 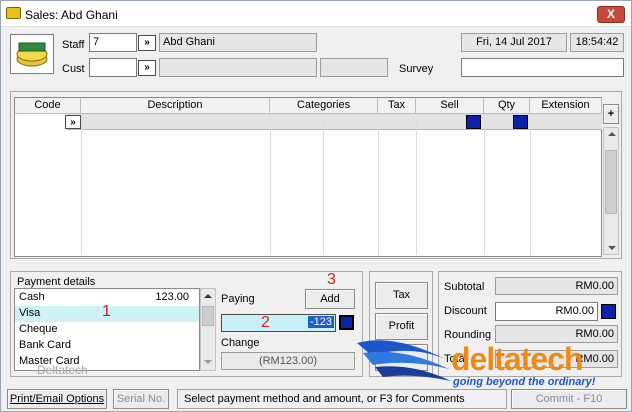 What do you see at coordinates (265, 322) in the screenshot?
I see `annotation-2: 2` at bounding box center [265, 322].